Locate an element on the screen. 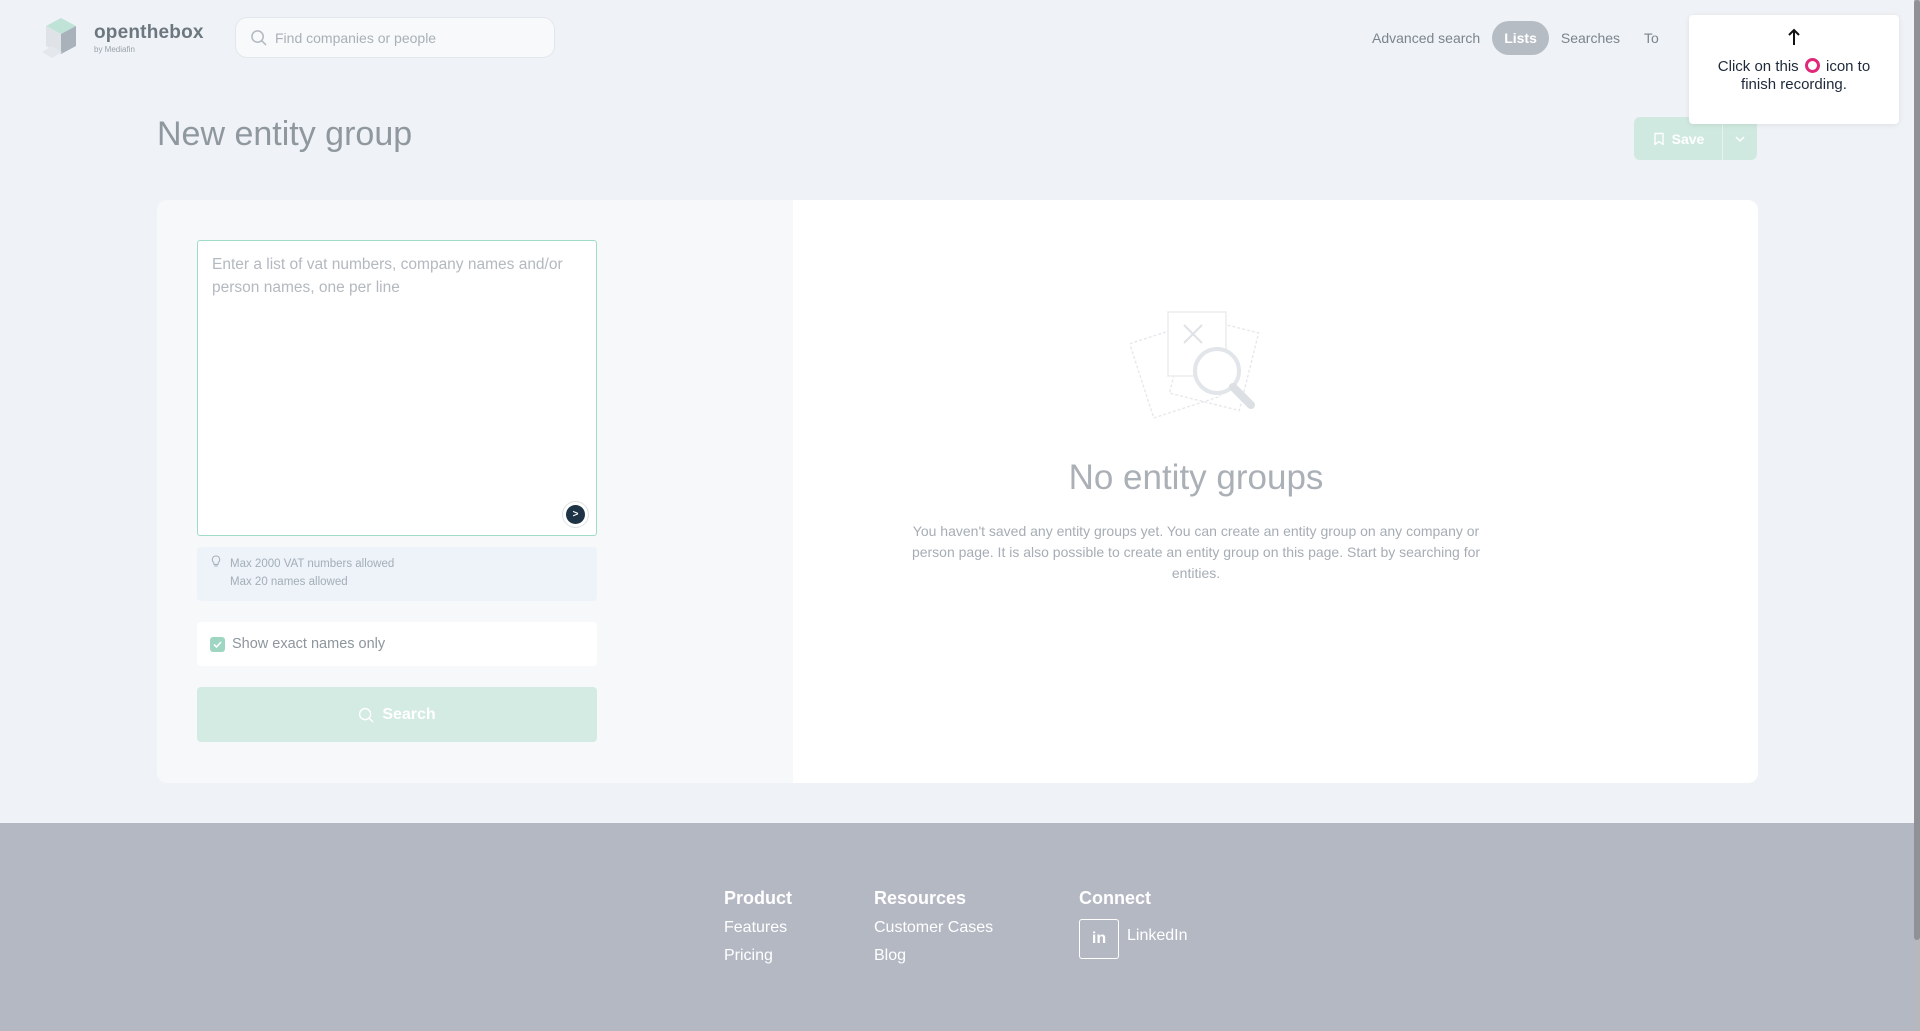 The height and width of the screenshot is (1031, 1920). footer-connect-heading: Connect is located at coordinates (1115, 898).